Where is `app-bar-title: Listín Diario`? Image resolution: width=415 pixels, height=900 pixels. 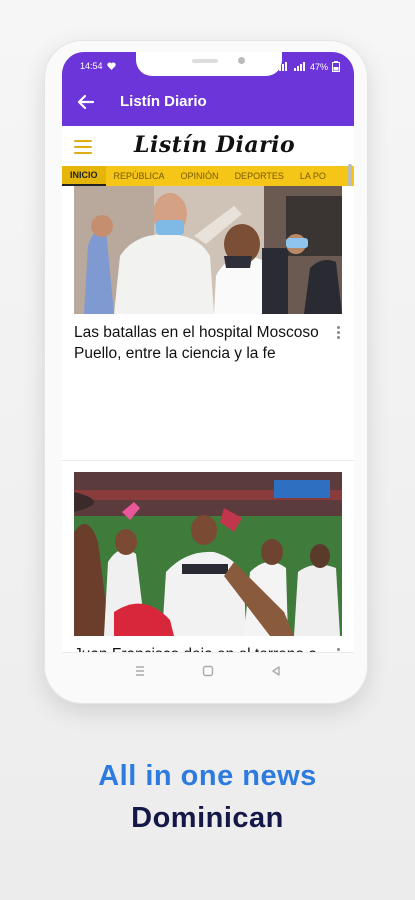
app-bar-title: Listín Diario is located at coordinates (163, 101).